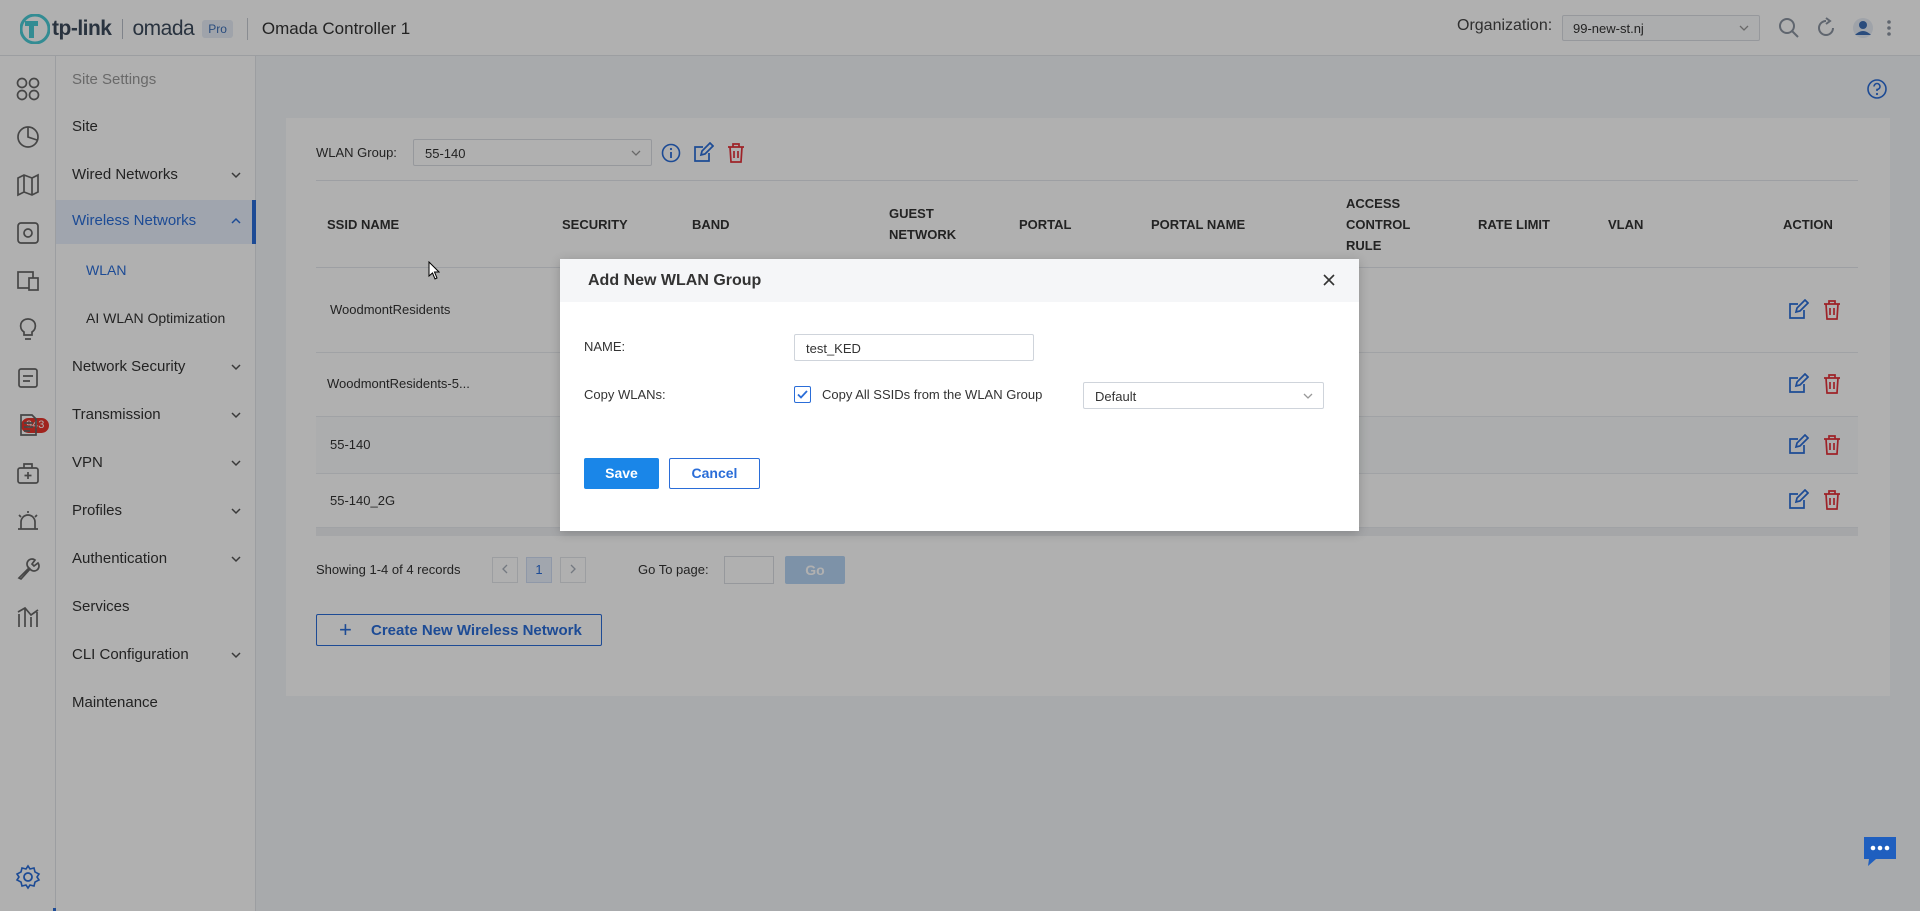 This screenshot has height=911, width=1920. Describe the element at coordinates (959, 280) in the screenshot. I see `dialog-header: Add New WLAN Group` at that location.